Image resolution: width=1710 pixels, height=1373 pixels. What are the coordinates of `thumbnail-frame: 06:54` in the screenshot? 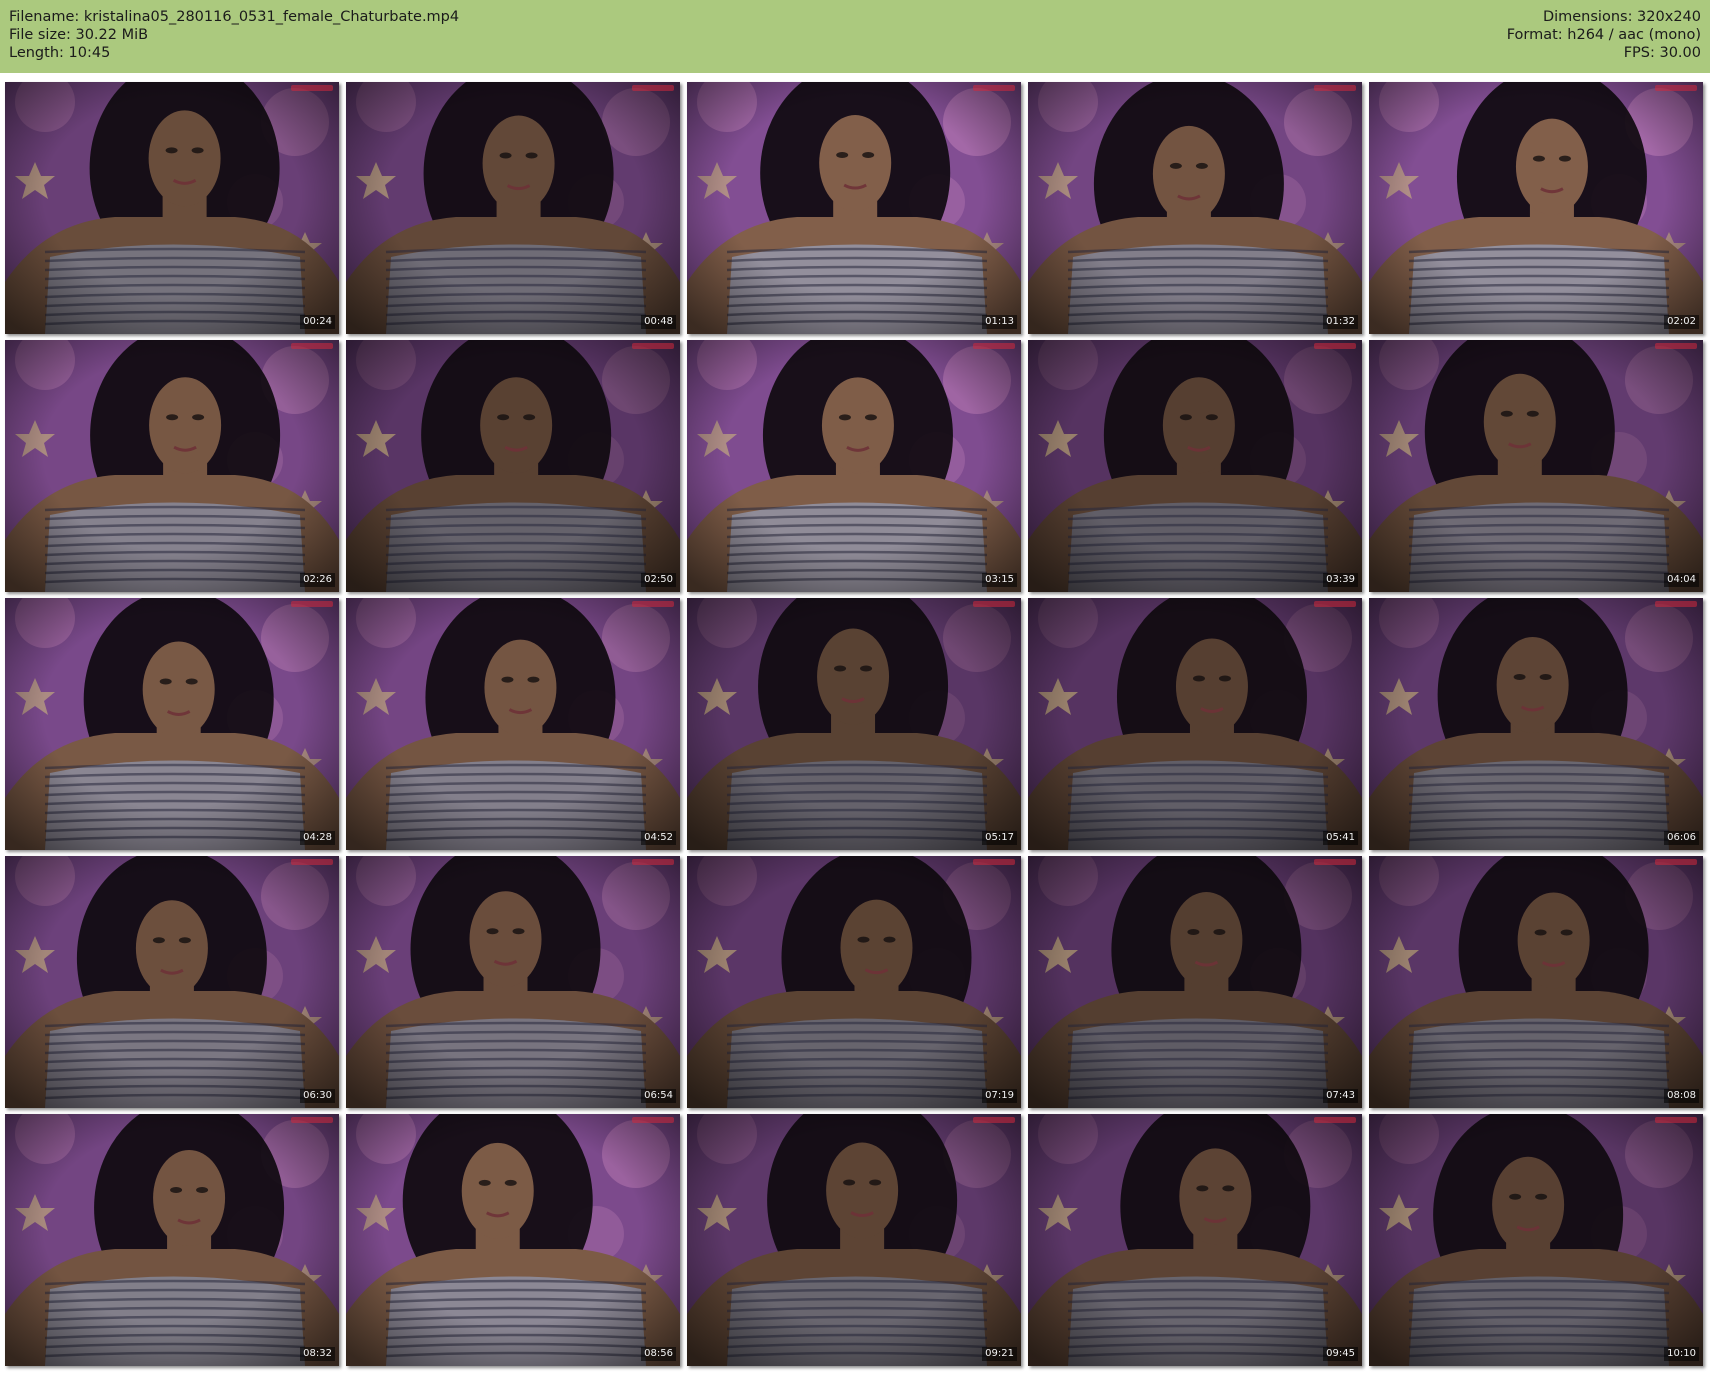 It's located at (513, 982).